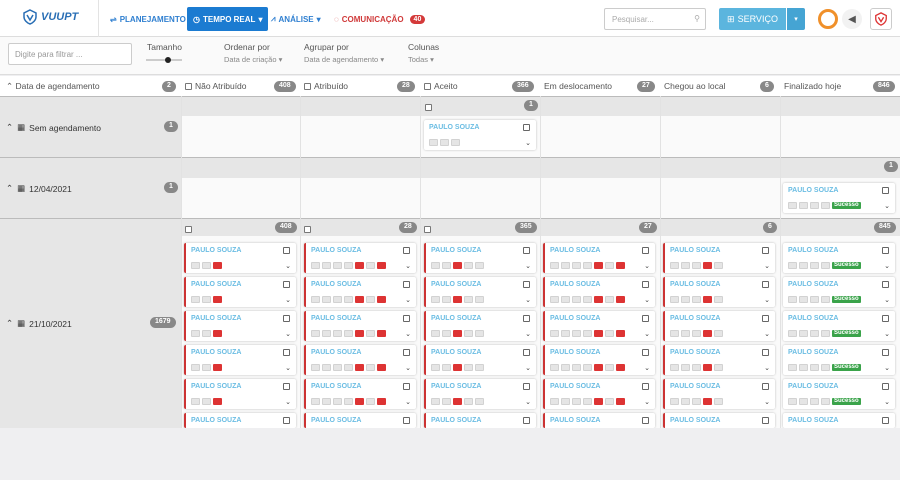  Describe the element at coordinates (307, 86) in the screenshot. I see `checkbox` at that location.